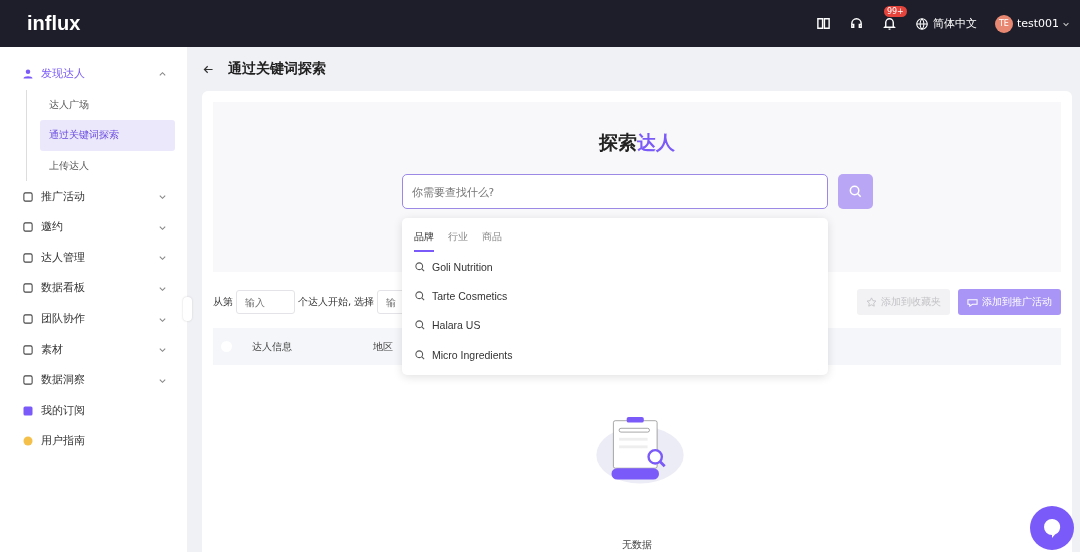  Describe the element at coordinates (93, 227) in the screenshot. I see `sidebar-item: 邀约` at that location.